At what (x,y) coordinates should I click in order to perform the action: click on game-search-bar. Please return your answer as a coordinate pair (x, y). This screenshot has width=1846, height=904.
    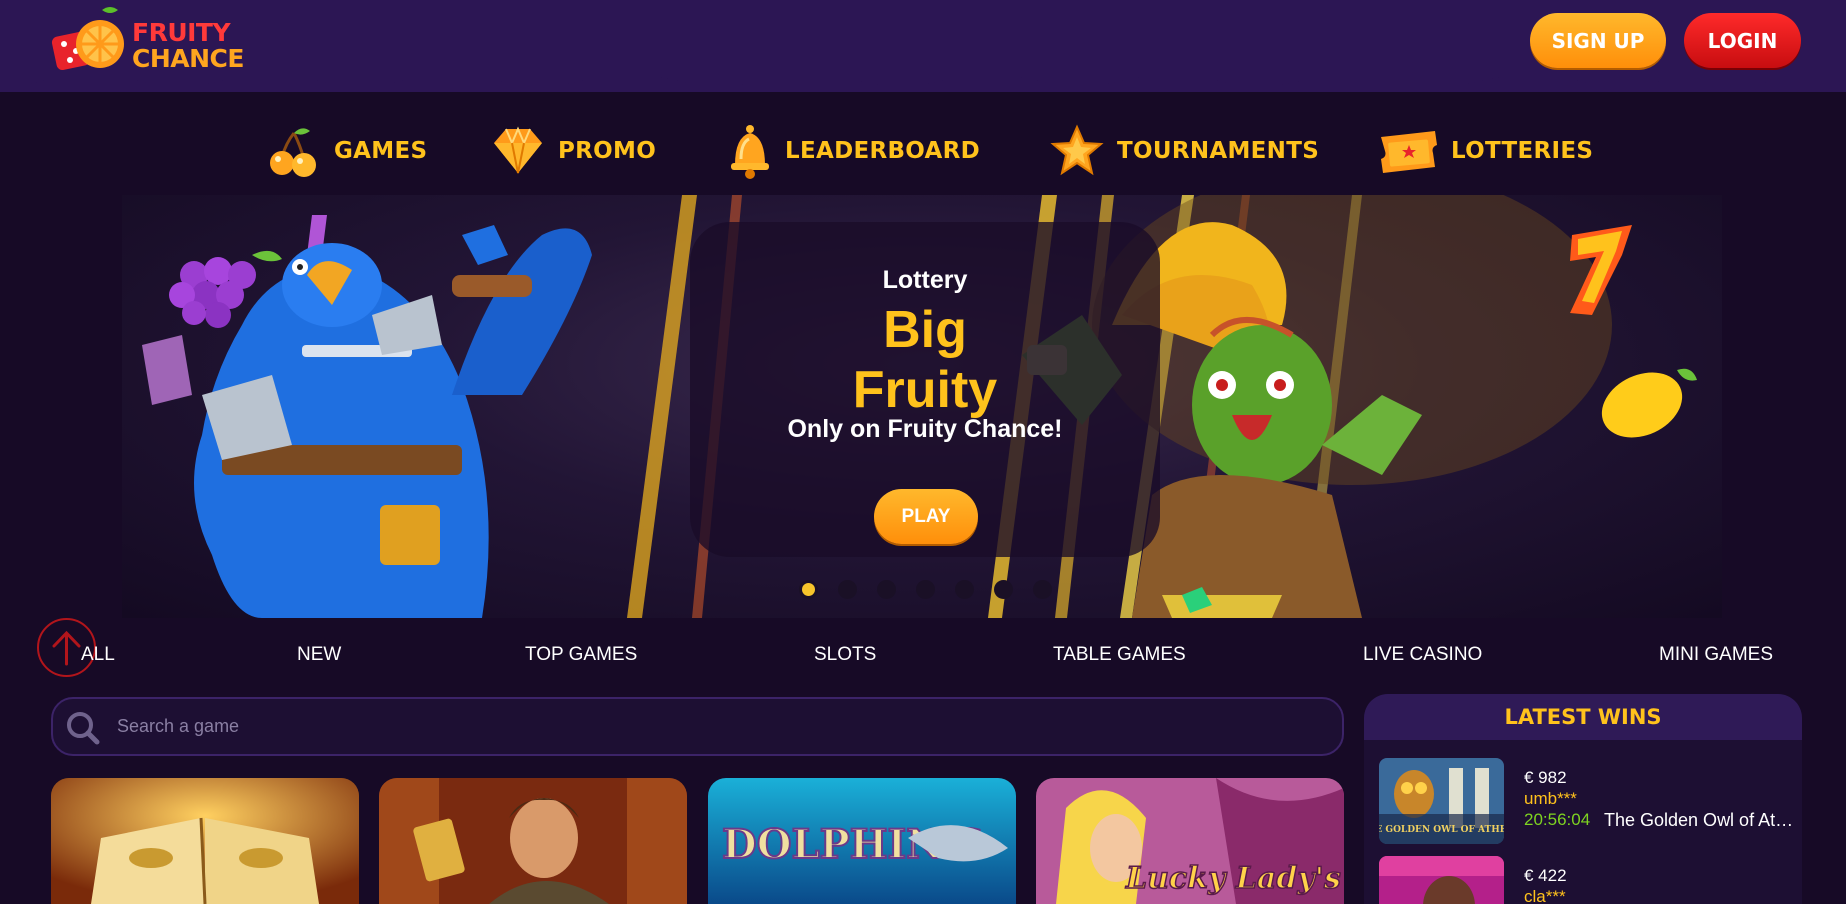
    Looking at the image, I should click on (697, 726).